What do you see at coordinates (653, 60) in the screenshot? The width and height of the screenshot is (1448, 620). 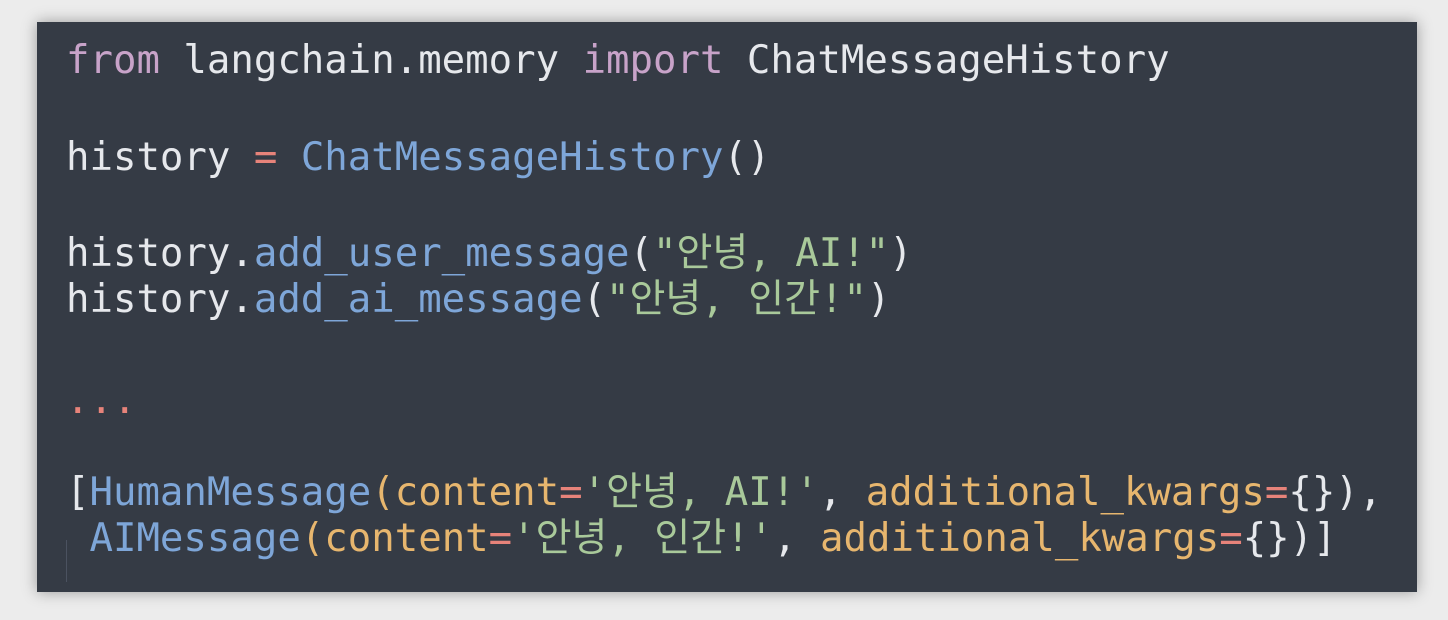 I see `keyword-import: import` at bounding box center [653, 60].